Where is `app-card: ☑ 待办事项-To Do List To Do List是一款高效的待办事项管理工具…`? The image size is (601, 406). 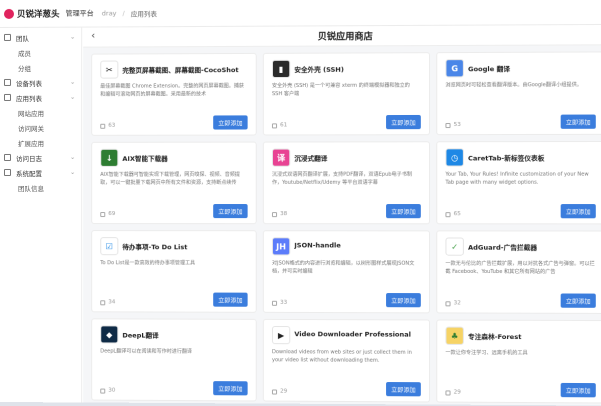 app-card: ☑ 待办事项-To Do List To Do List是一款高效的待办事项管理工具… is located at coordinates (174, 271).